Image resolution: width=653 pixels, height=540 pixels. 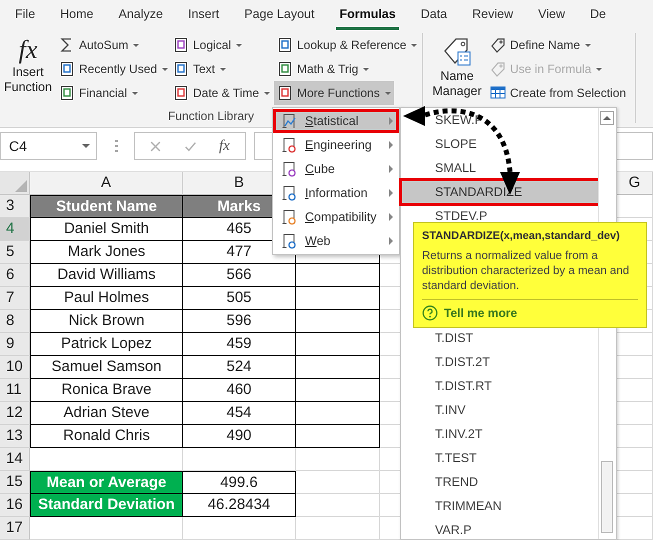 What do you see at coordinates (106, 505) in the screenshot?
I see `table-cell: Standard Deviation` at bounding box center [106, 505].